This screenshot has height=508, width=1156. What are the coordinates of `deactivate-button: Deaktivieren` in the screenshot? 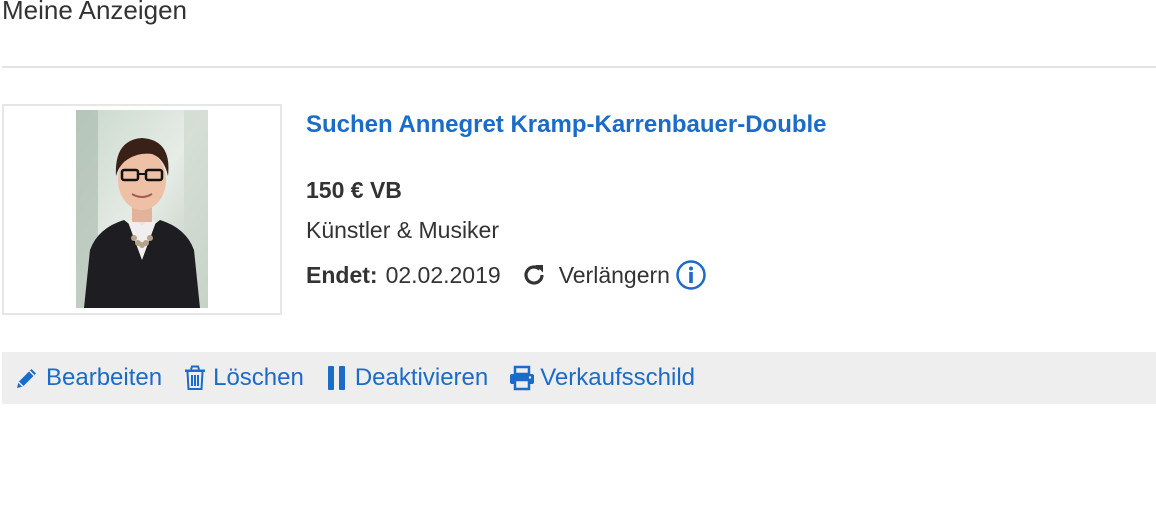 It's located at (406, 378).